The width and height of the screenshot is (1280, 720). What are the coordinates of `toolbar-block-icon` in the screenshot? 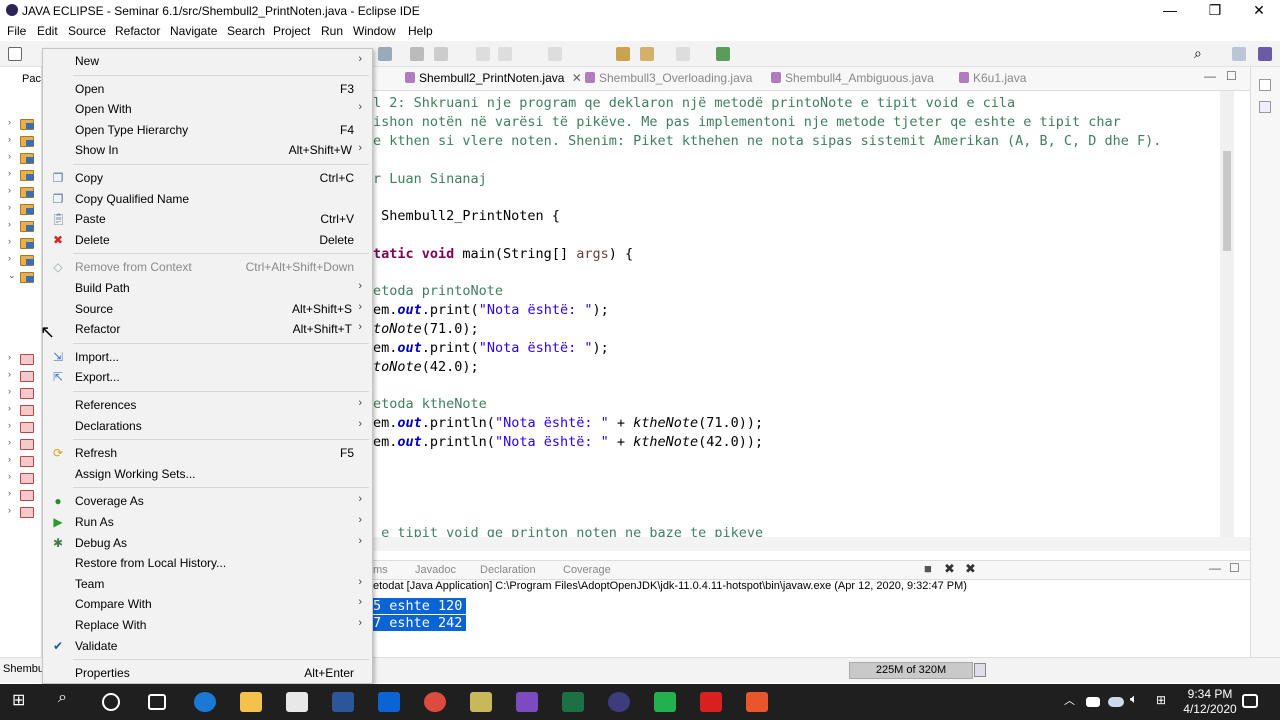 It's located at (505, 54).